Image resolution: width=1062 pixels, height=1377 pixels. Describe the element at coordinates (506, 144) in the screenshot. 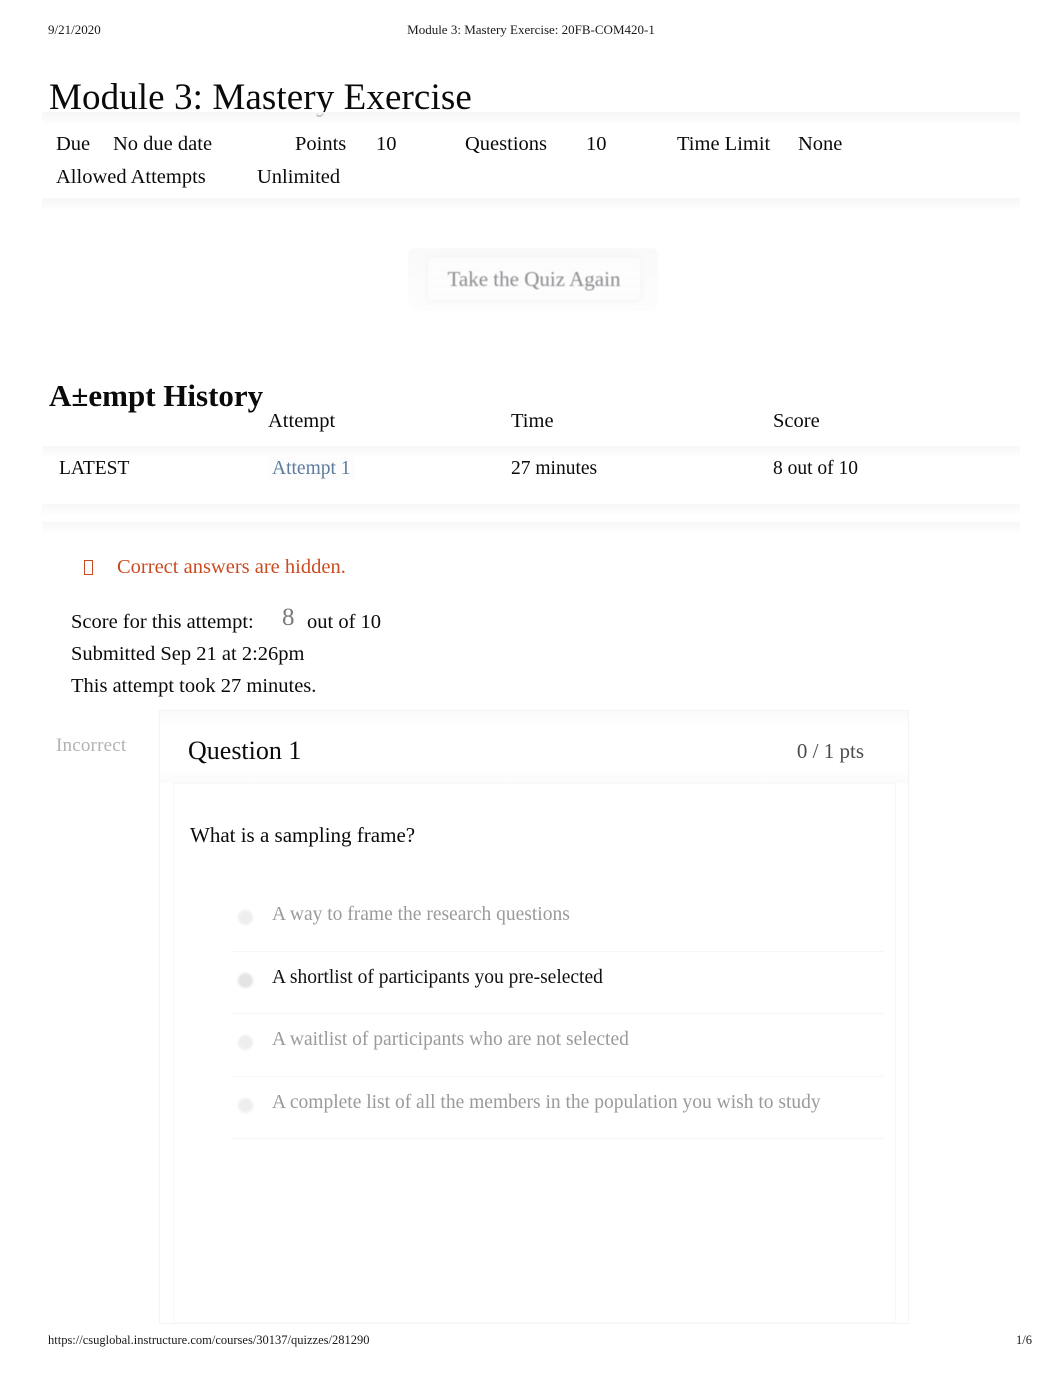

I see `questions-label: Questions` at that location.